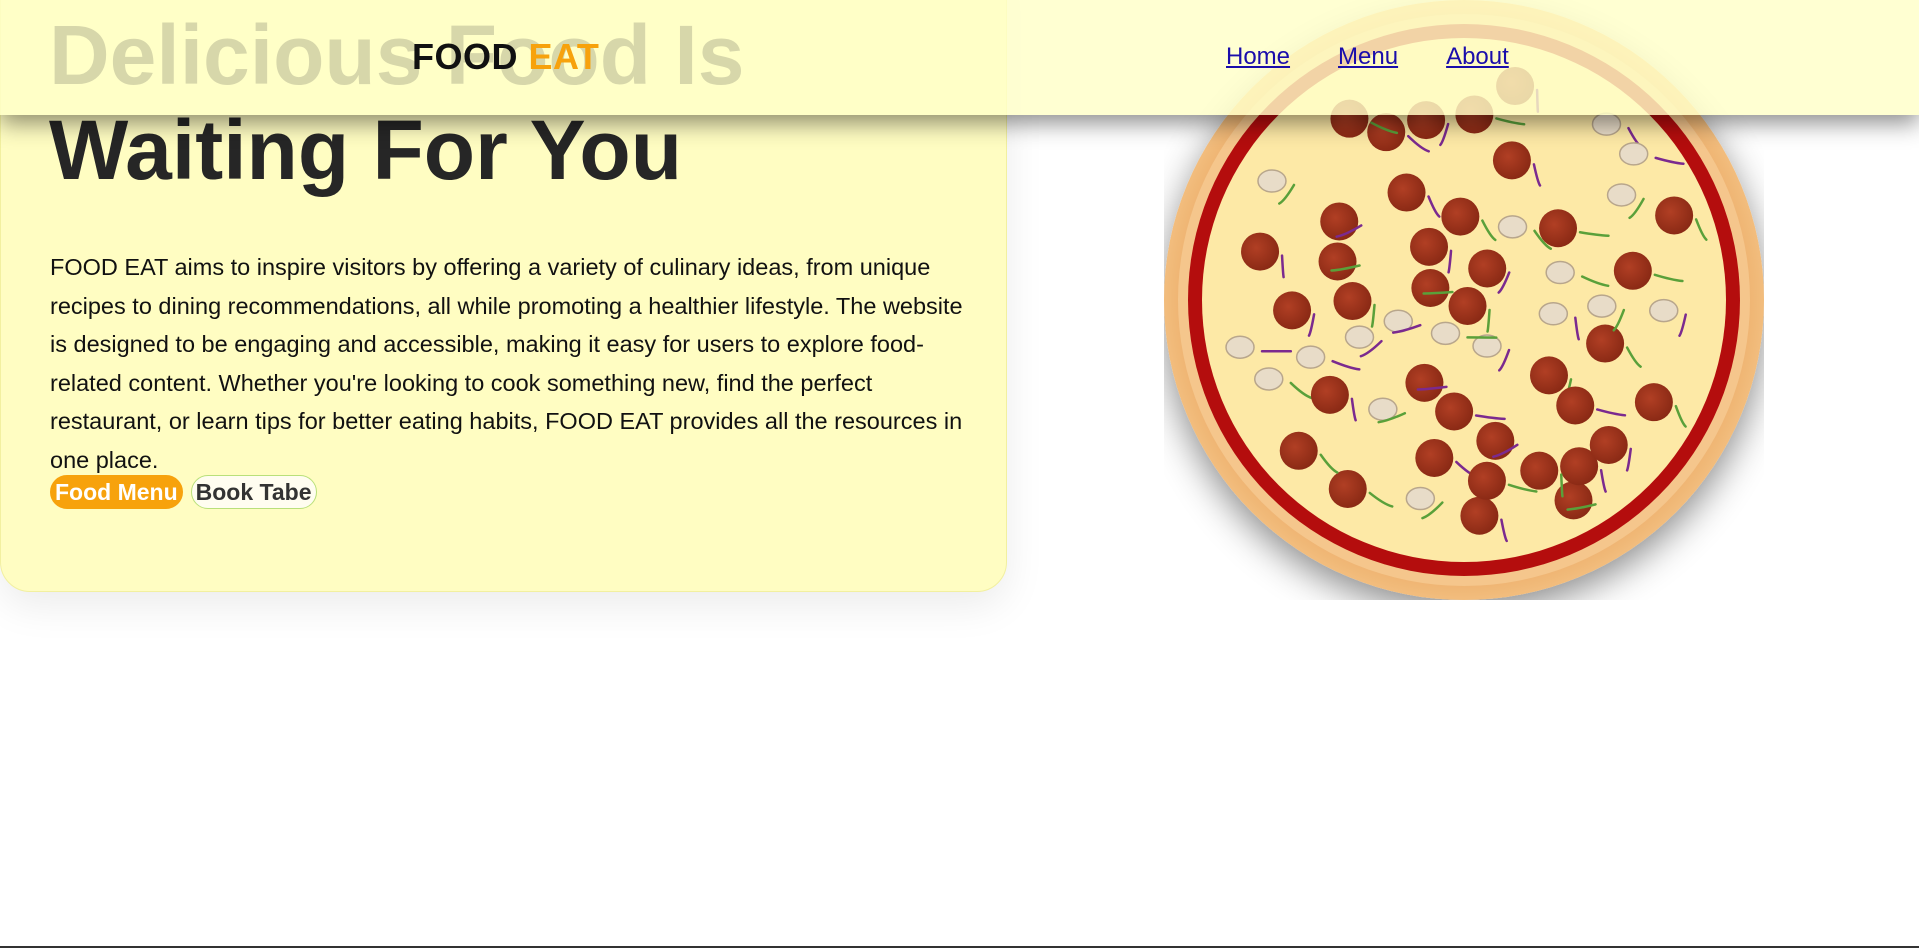 The width and height of the screenshot is (1919, 948). Describe the element at coordinates (183, 492) in the screenshot. I see `hero-buttons: Food Menu Book Tabe` at that location.